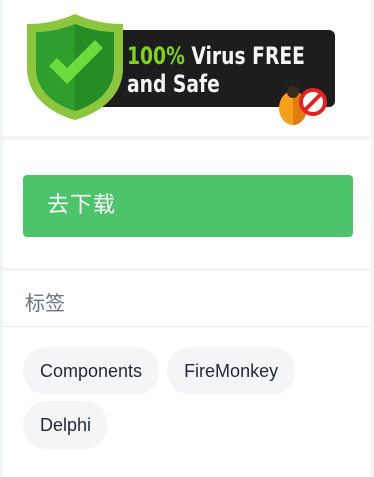 The image size is (374, 477). Describe the element at coordinates (187, 326) in the screenshot. I see `divider` at that location.